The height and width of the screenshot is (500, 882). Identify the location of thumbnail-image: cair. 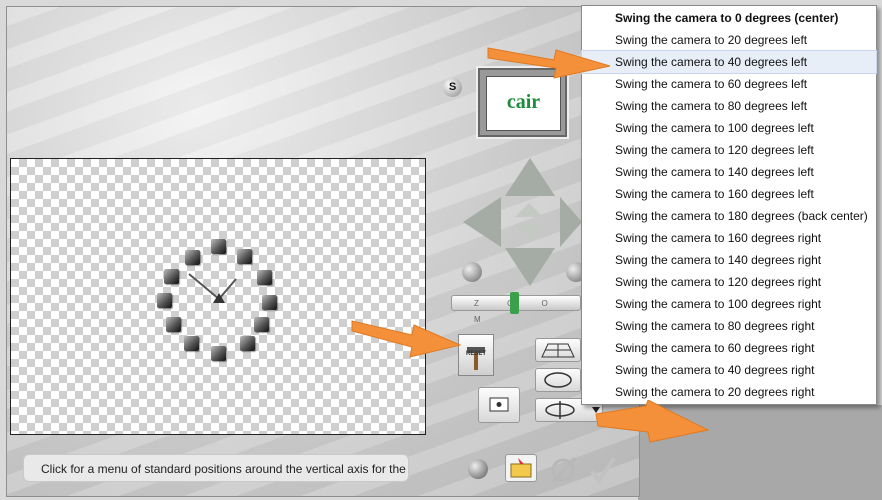
(523, 103).